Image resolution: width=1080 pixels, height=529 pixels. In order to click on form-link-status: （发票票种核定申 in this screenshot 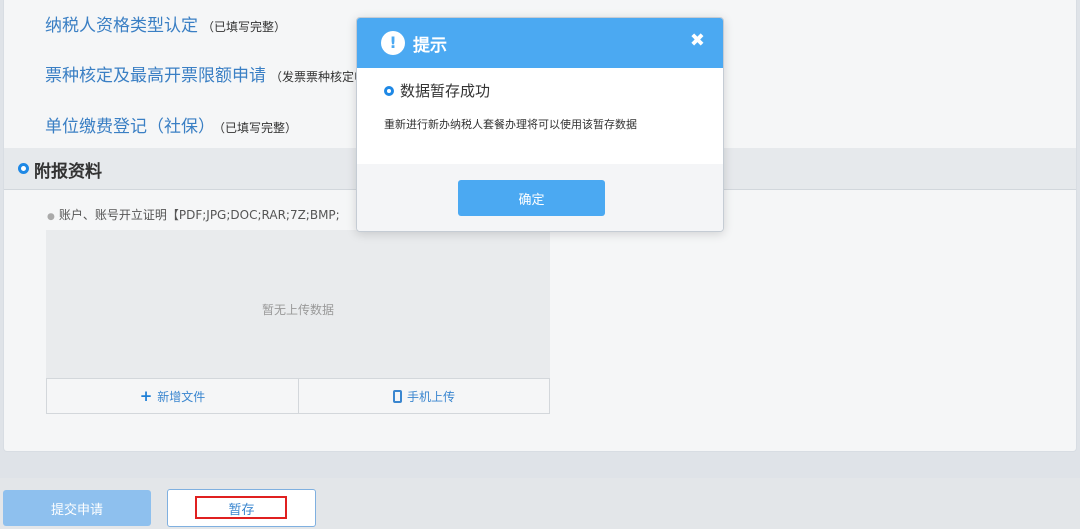, I will do `click(318, 77)`.